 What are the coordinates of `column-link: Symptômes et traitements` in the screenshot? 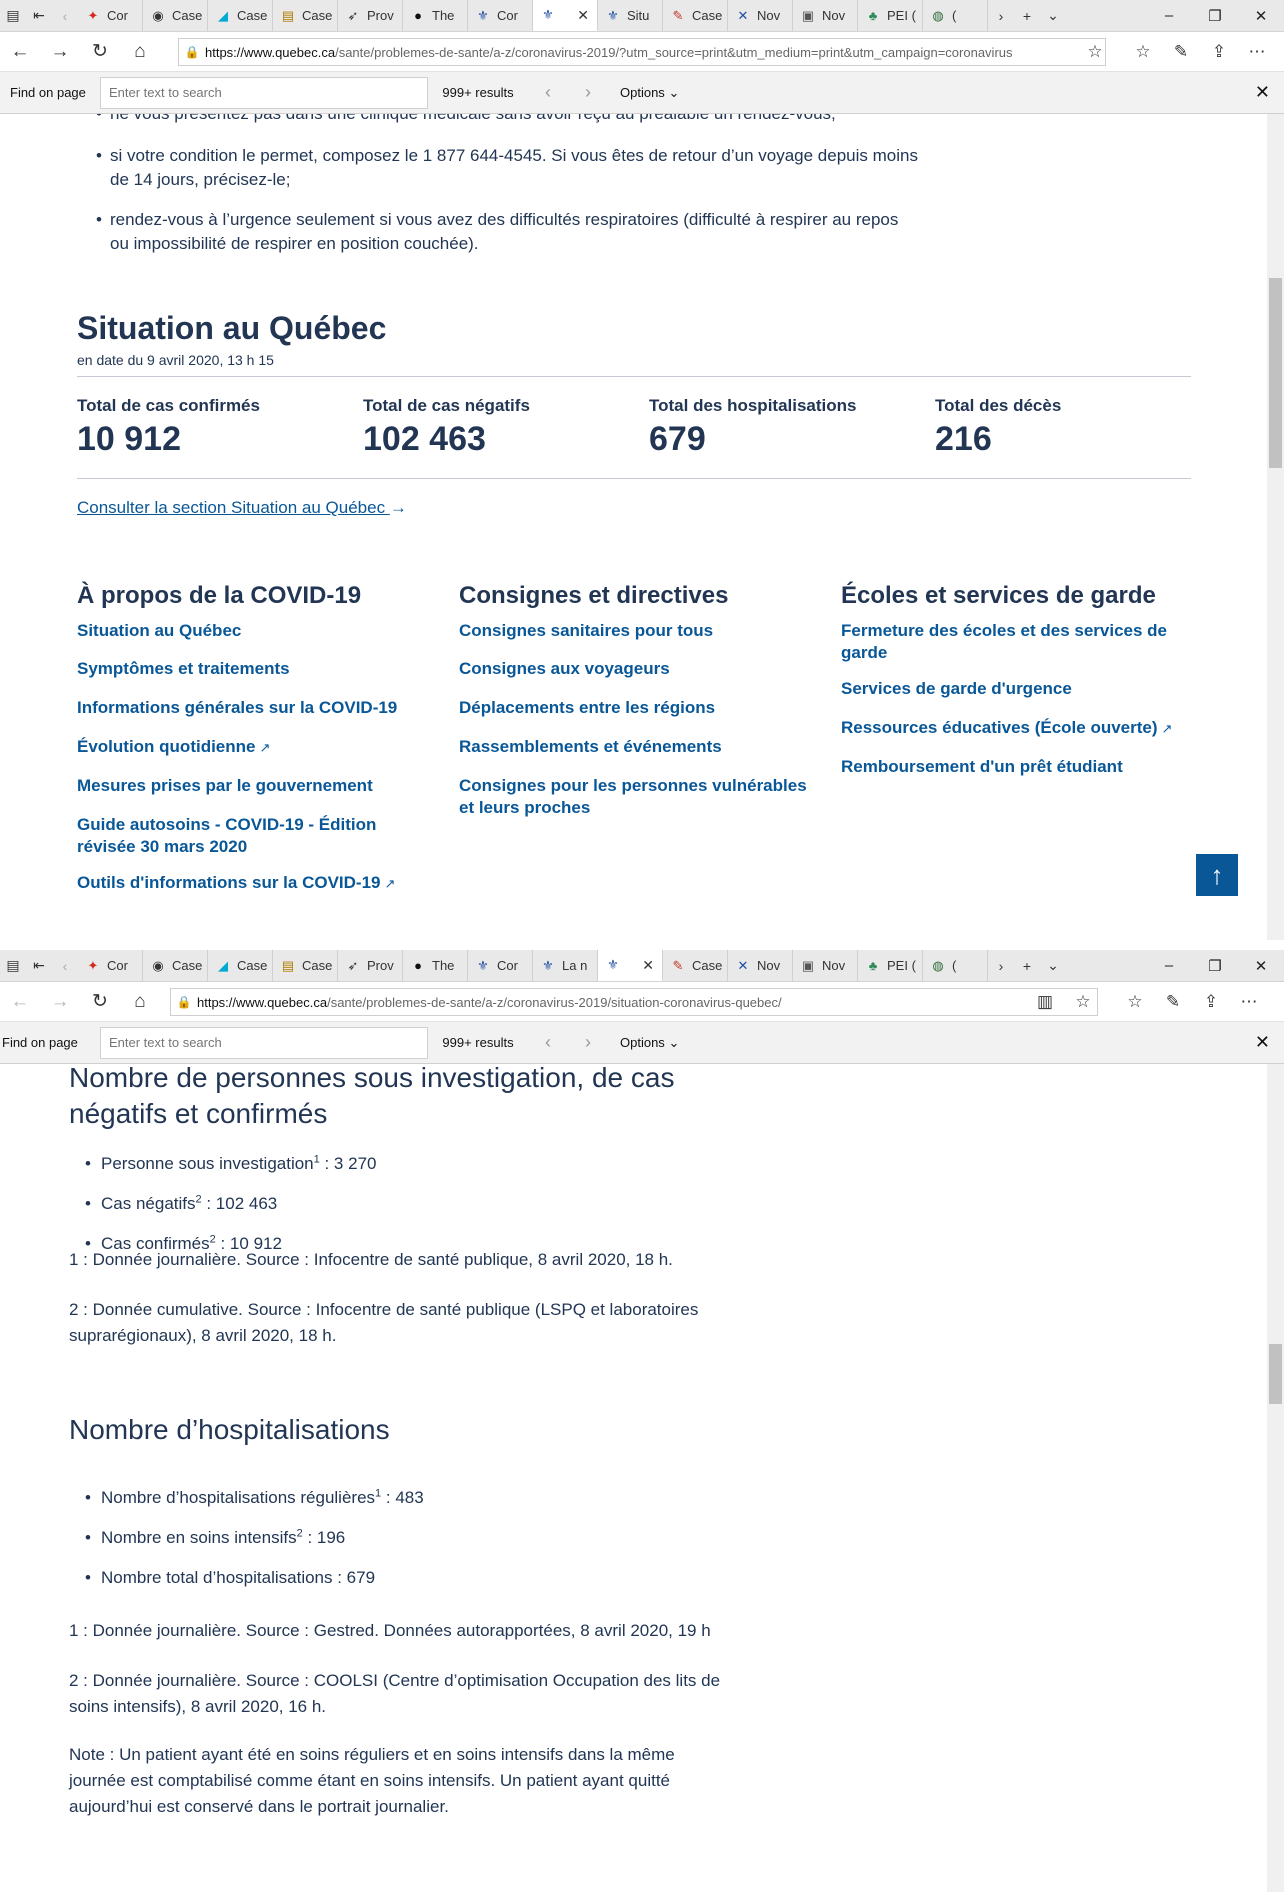 It's located at (257, 669).